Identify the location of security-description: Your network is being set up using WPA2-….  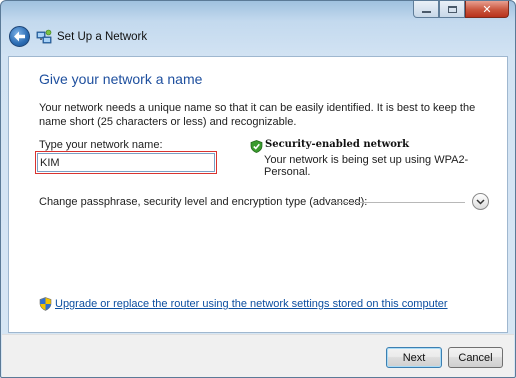
(366, 166).